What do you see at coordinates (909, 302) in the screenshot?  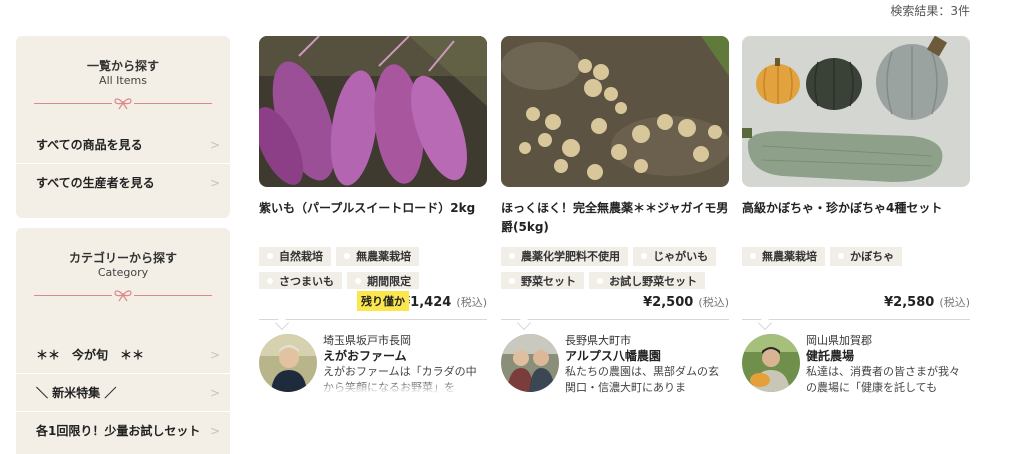 I see `product-price: ¥2,580` at bounding box center [909, 302].